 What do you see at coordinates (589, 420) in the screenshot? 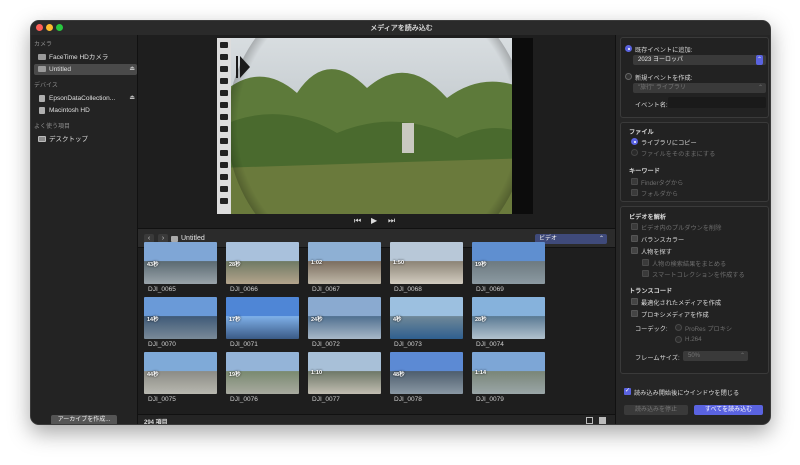
I see `list-view-icon` at bounding box center [589, 420].